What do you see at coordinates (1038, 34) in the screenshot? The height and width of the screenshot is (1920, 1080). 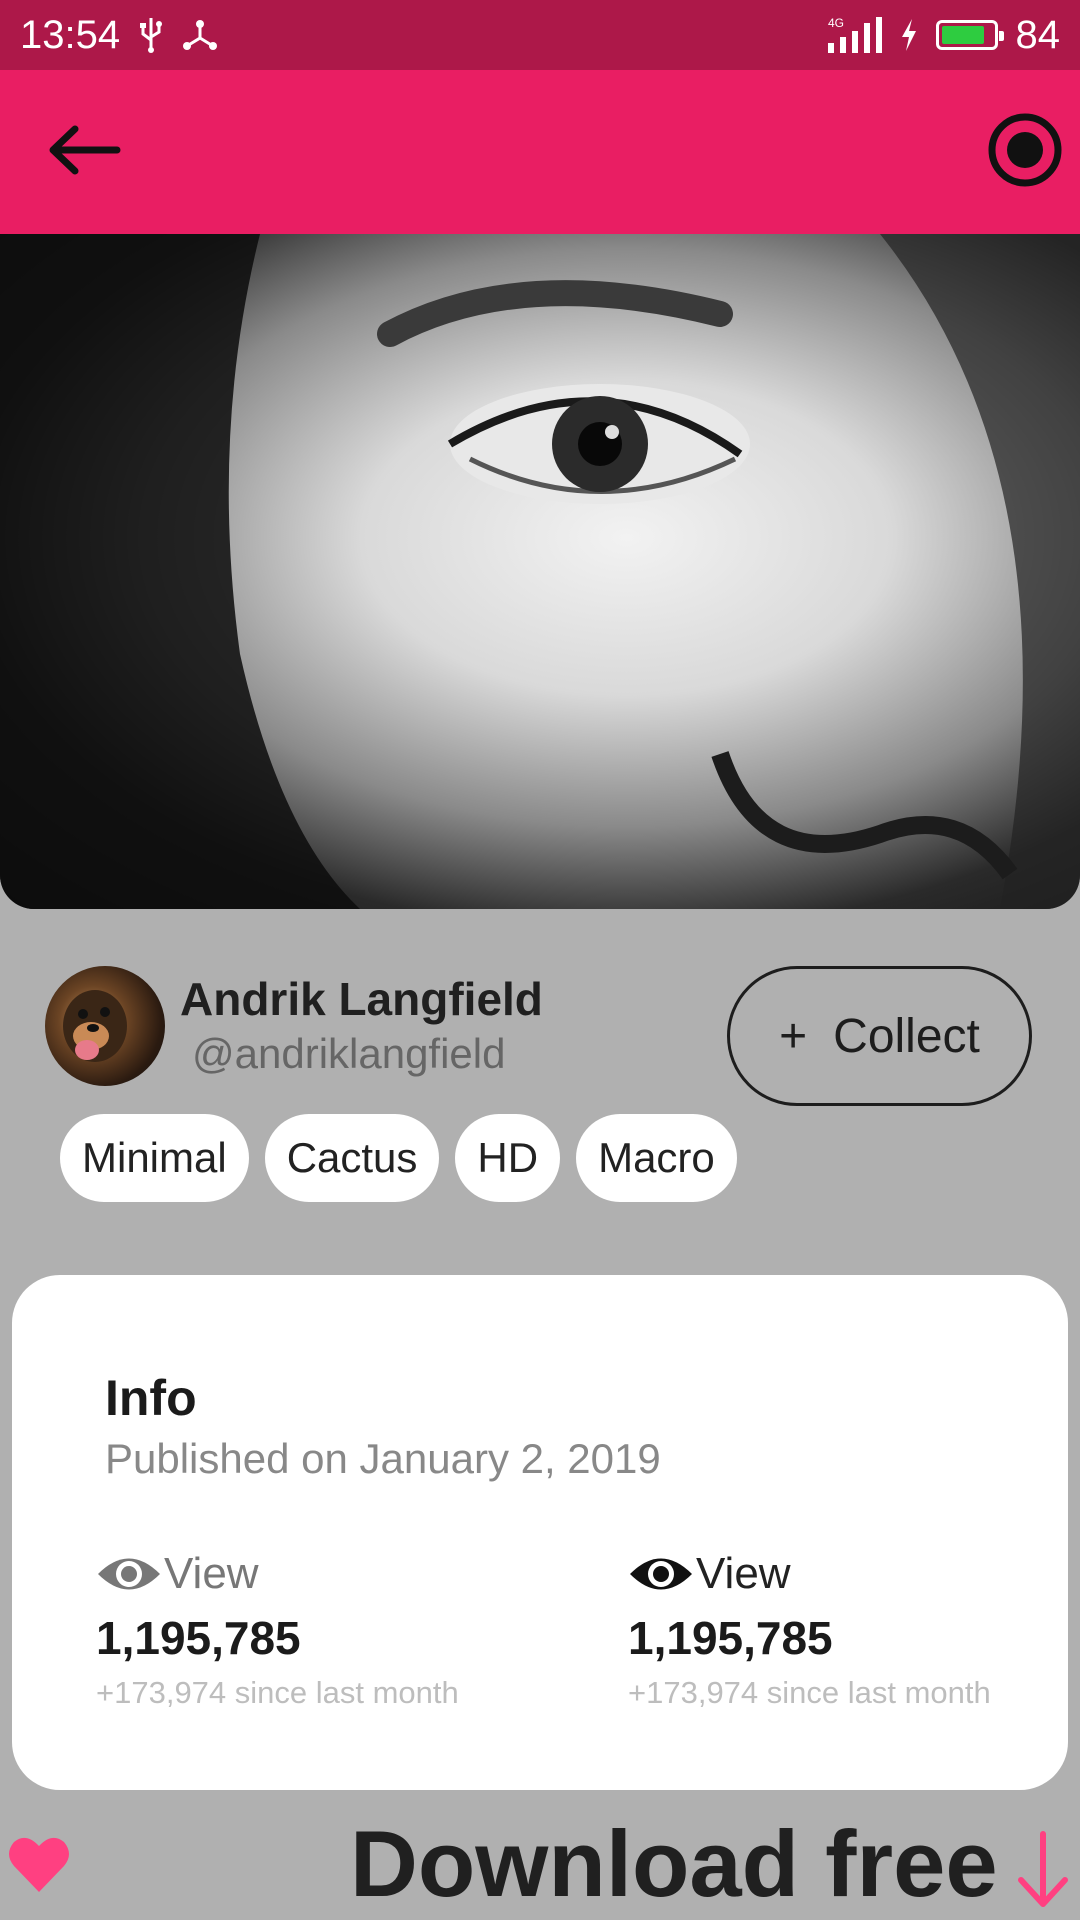 I see `battery-level: 84` at bounding box center [1038, 34].